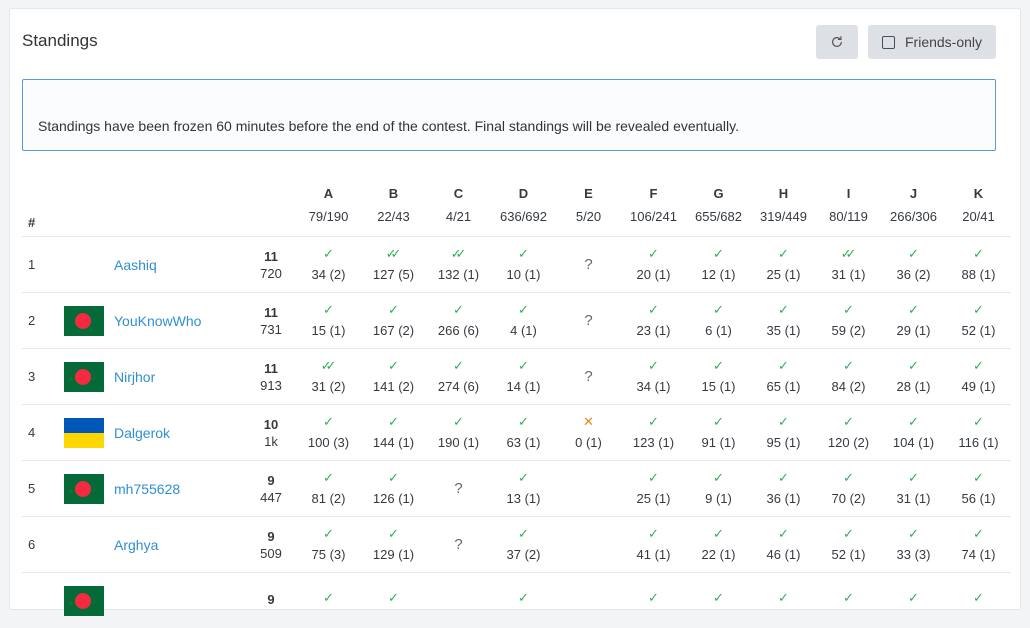 The image size is (1030, 628). What do you see at coordinates (523, 489) in the screenshot?
I see `problem-result-cell: ✓13 (1)` at bounding box center [523, 489].